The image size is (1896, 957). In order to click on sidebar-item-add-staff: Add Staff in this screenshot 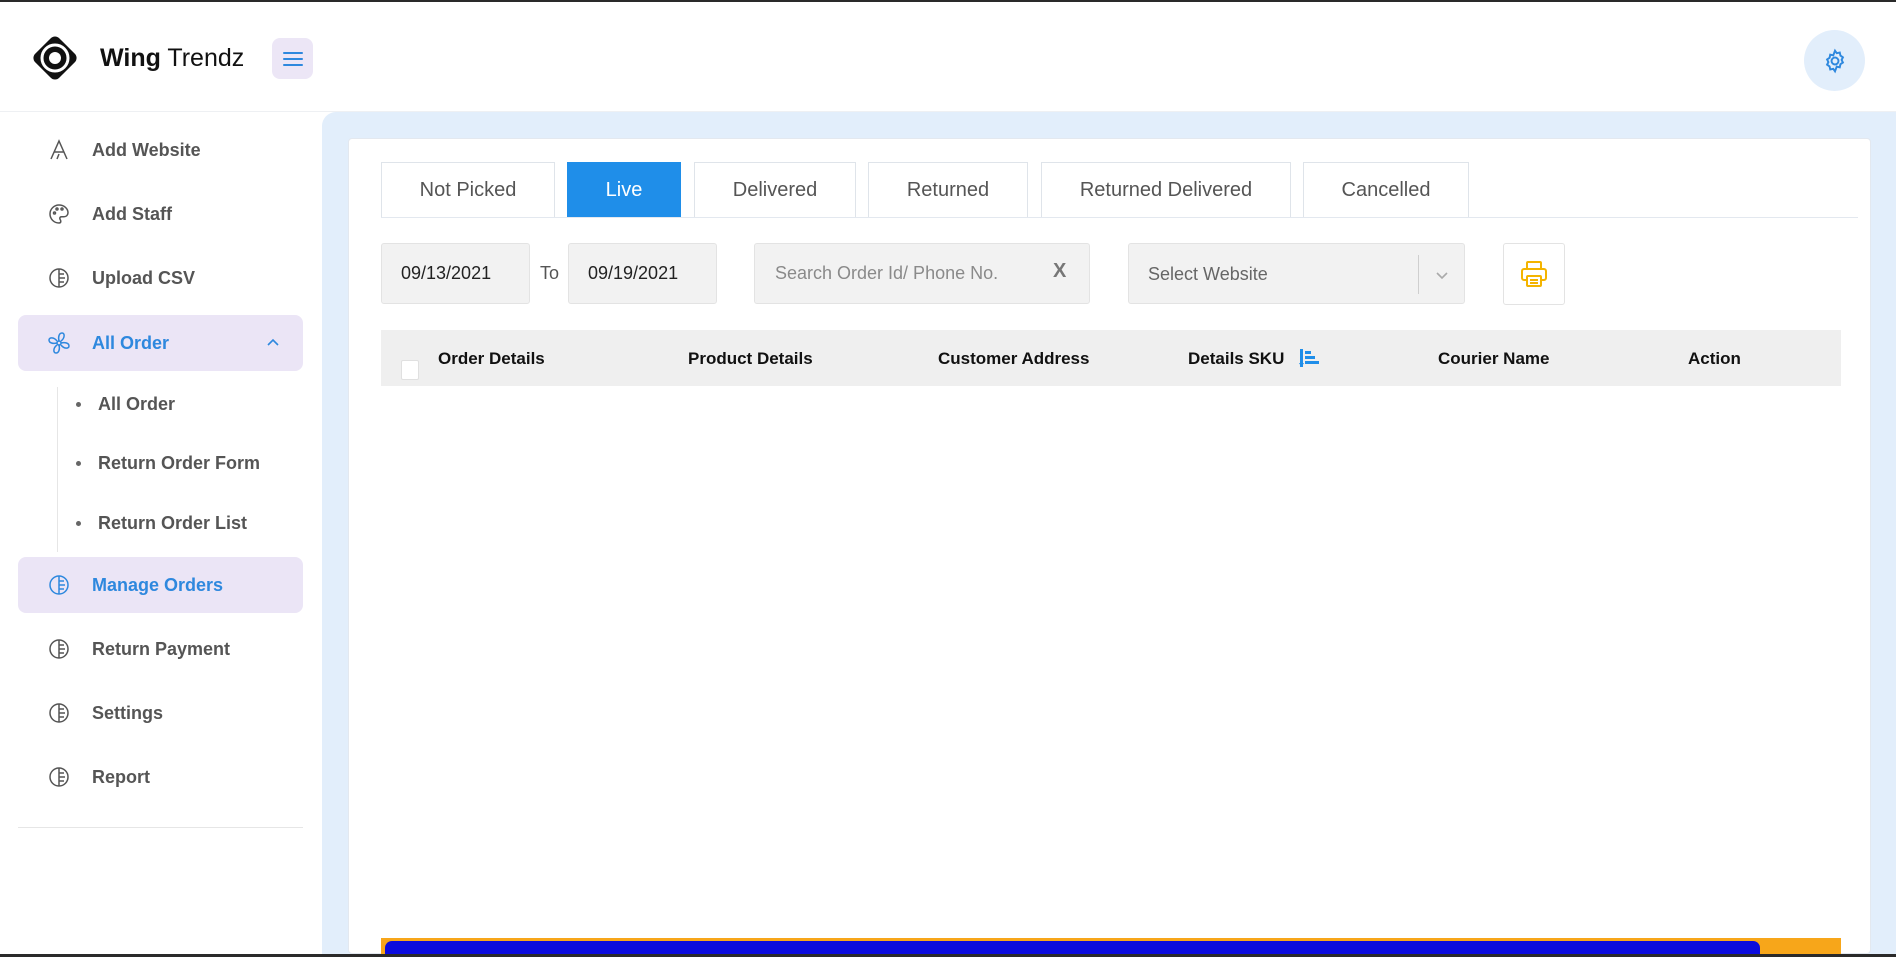, I will do `click(160, 214)`.